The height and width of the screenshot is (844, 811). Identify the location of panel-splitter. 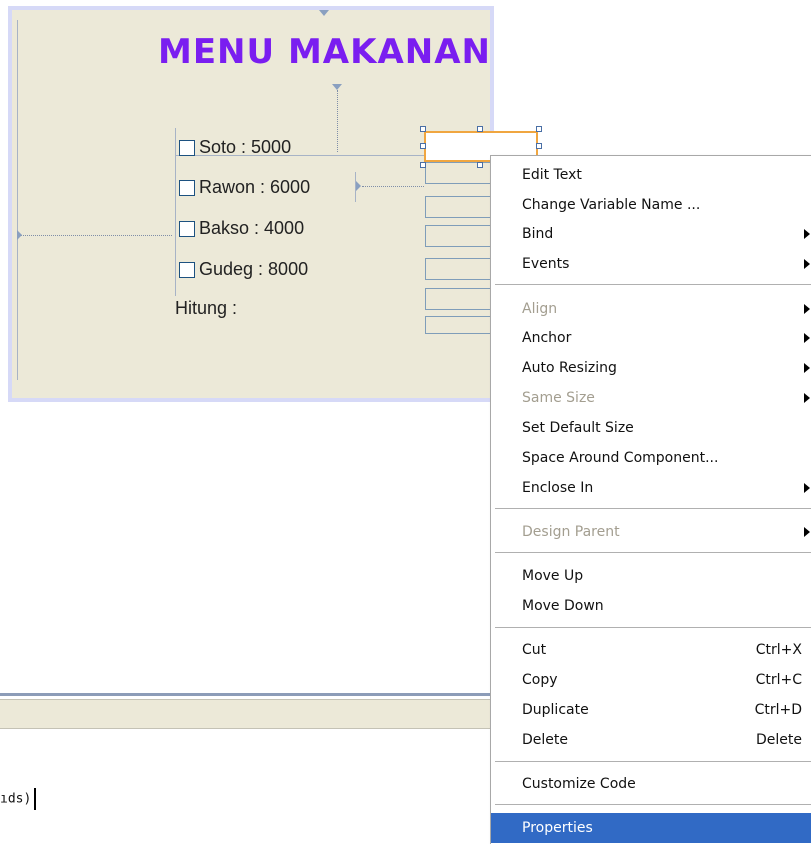
(245, 694).